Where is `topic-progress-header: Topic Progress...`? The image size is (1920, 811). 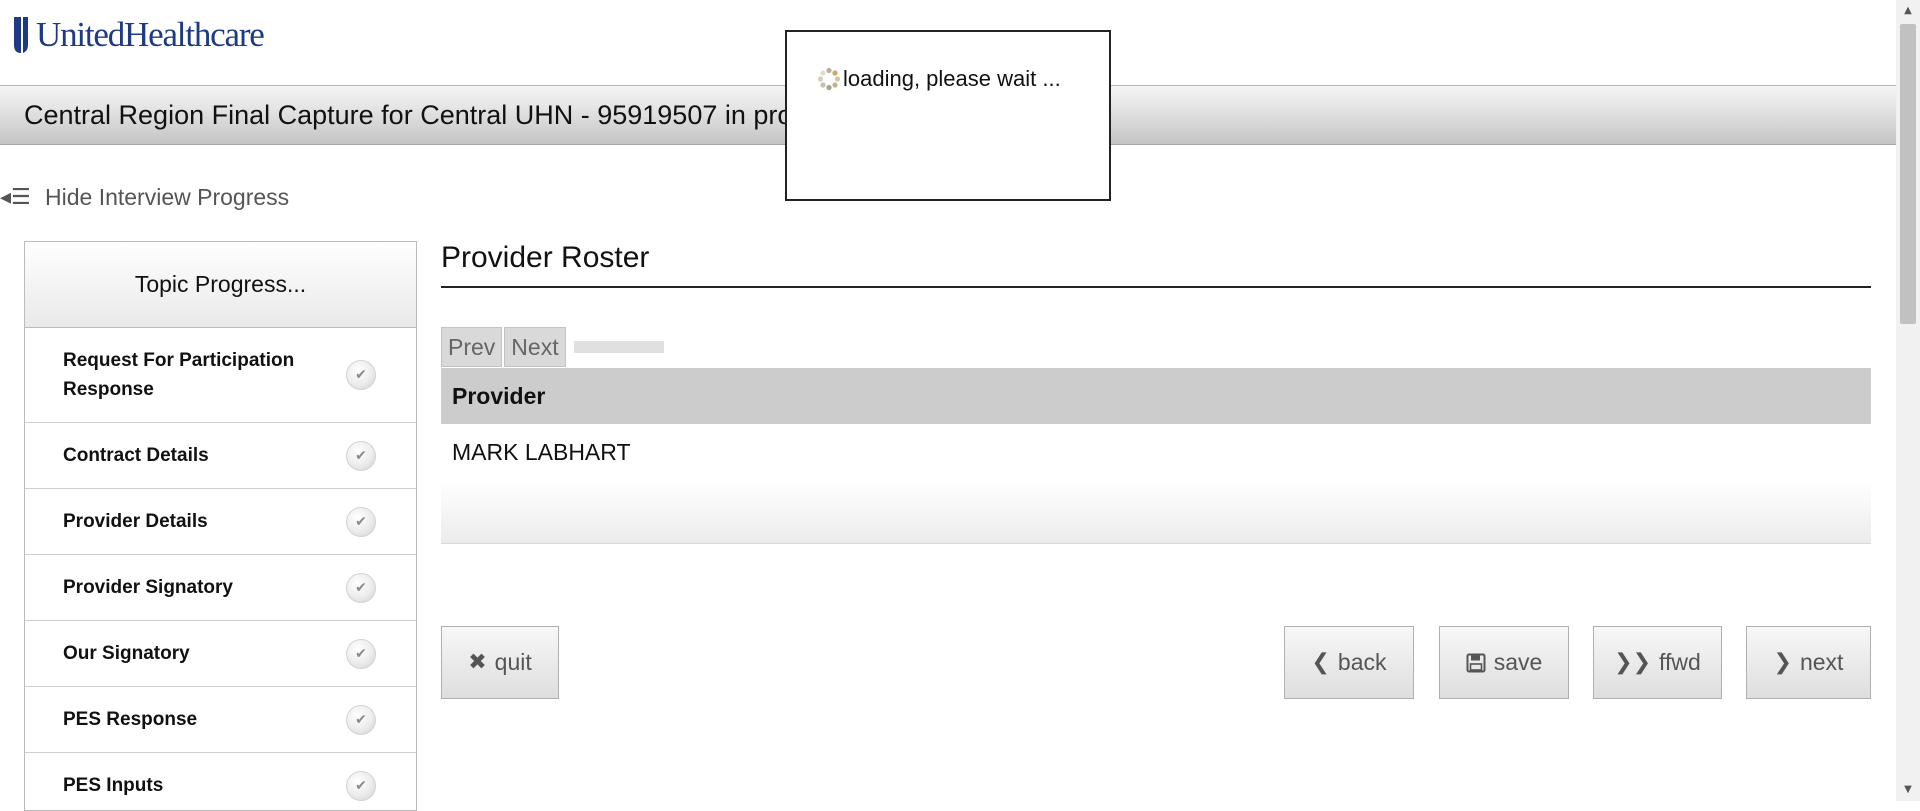
topic-progress-header: Topic Progress... is located at coordinates (220, 285).